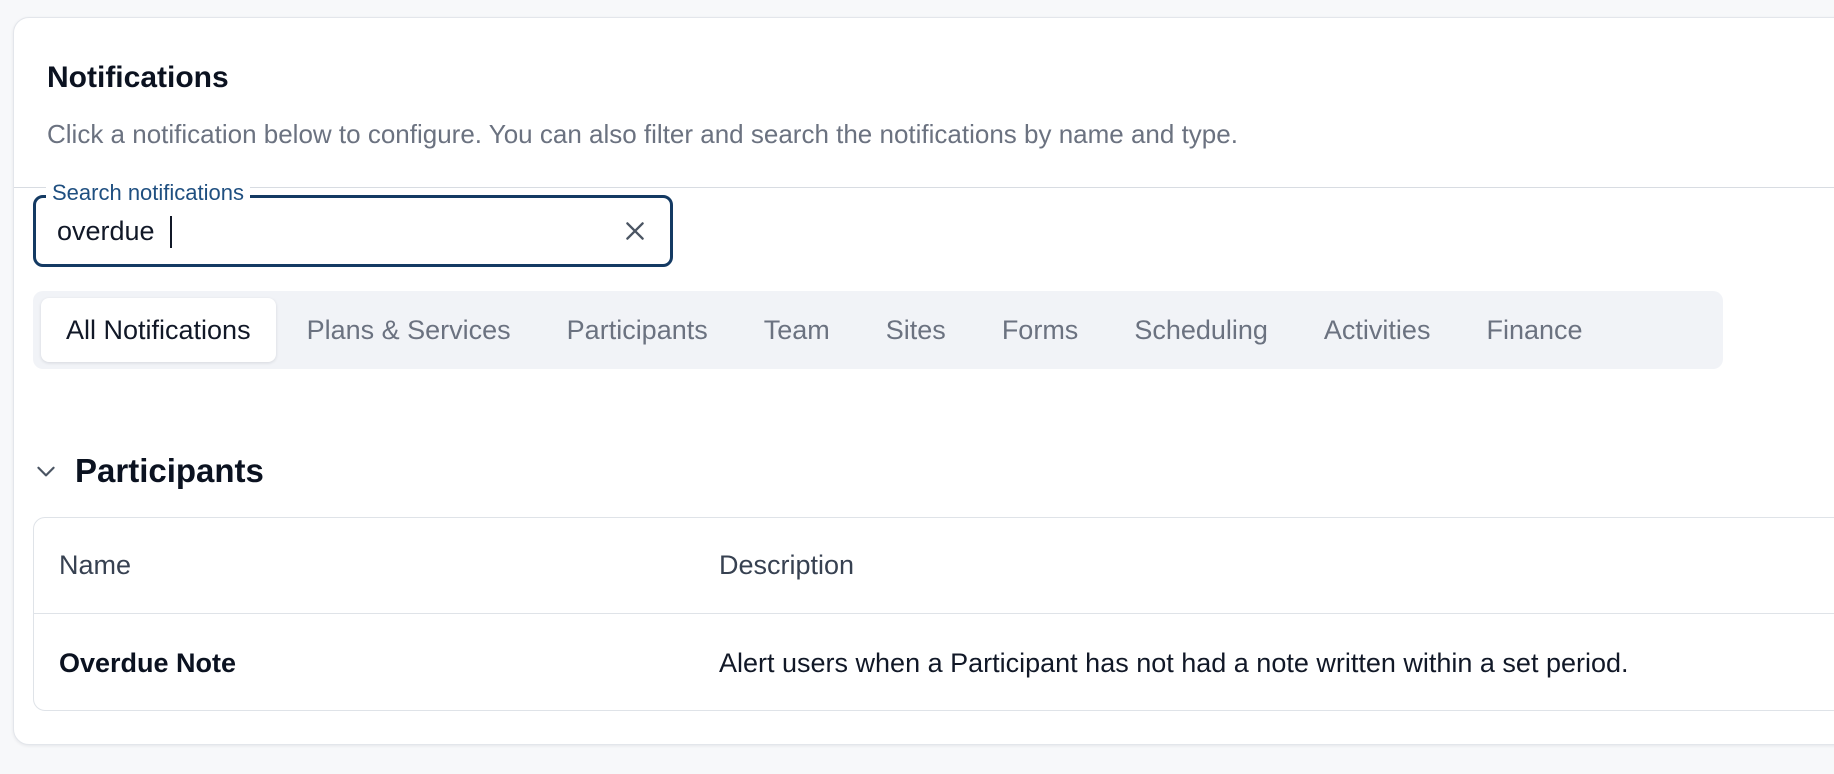 This screenshot has height=774, width=1834. What do you see at coordinates (1201, 330) in the screenshot?
I see `tab-scheduling: Scheduling` at bounding box center [1201, 330].